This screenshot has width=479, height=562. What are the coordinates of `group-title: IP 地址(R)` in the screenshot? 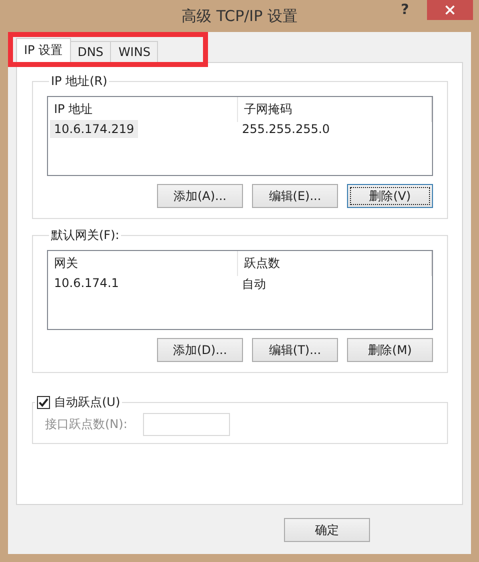 It's located at (79, 81).